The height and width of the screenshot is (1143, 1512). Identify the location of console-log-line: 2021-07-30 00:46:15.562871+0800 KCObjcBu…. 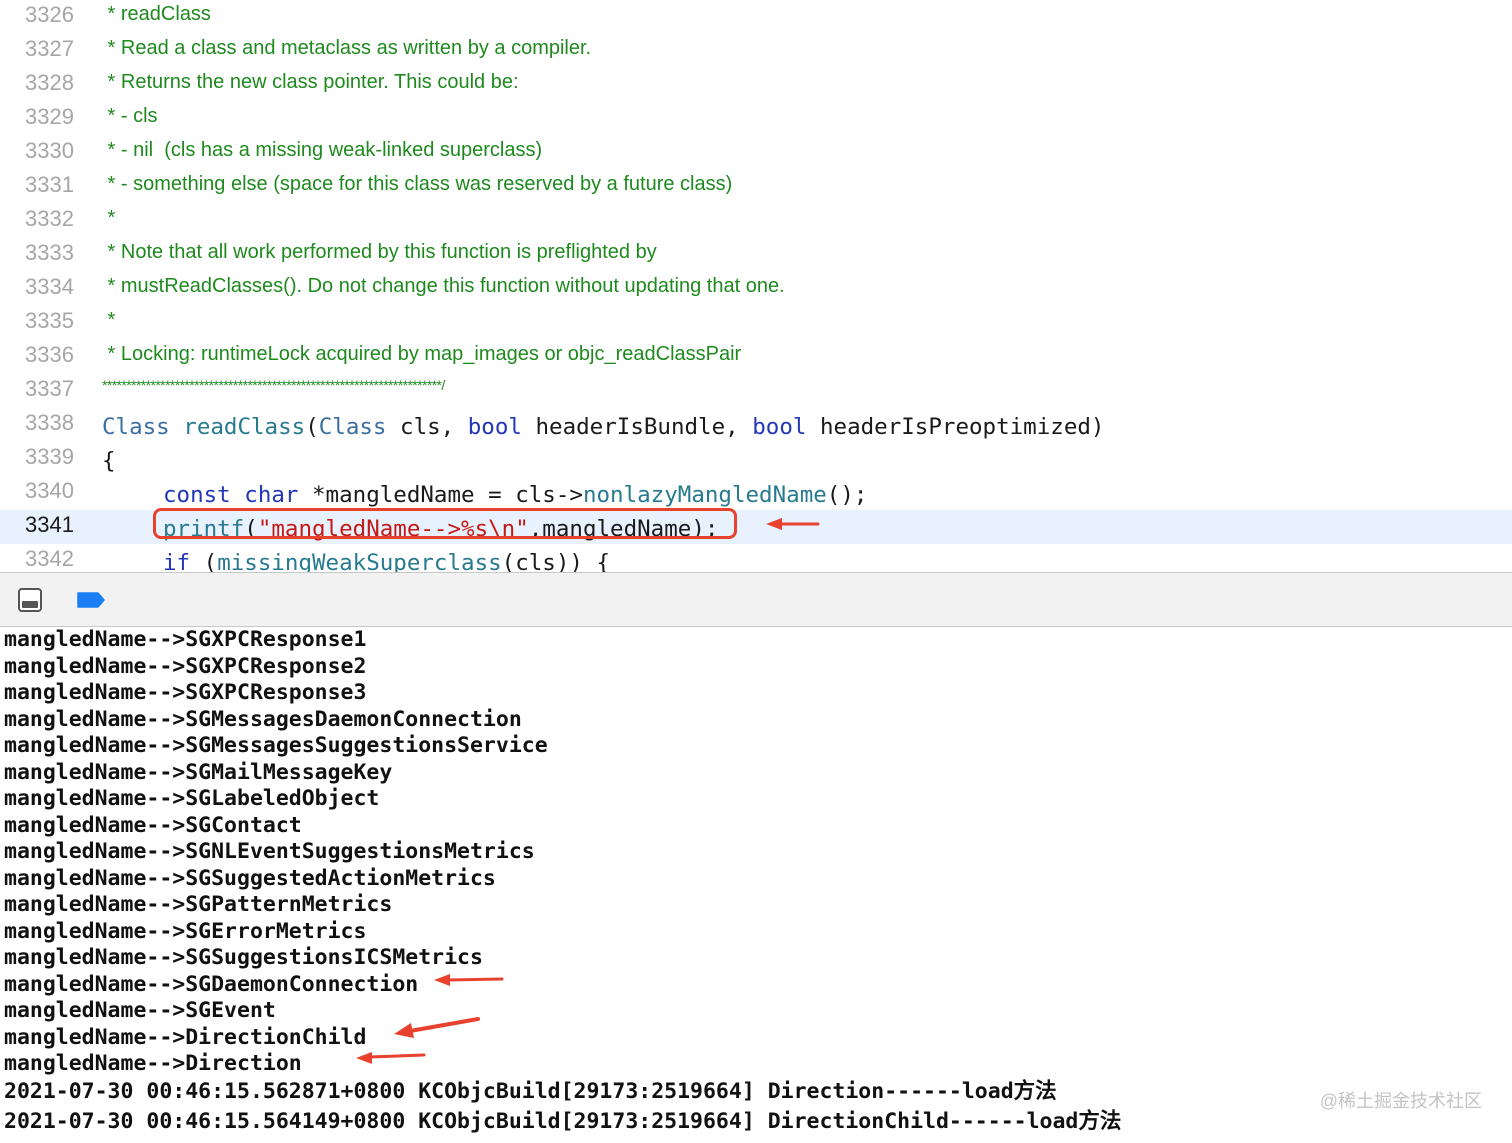
(530, 1091).